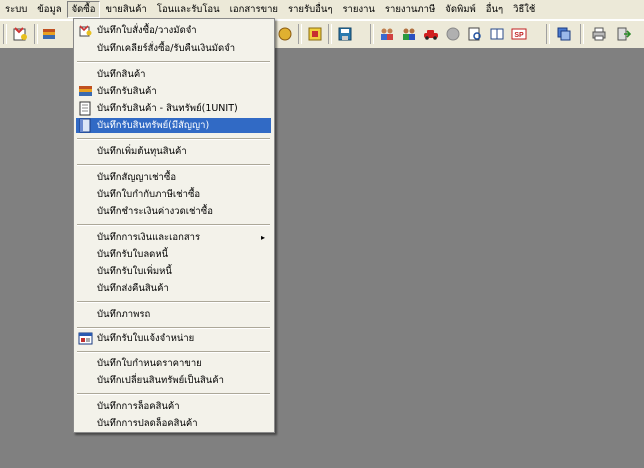 The width and height of the screenshot is (644, 468). I want to click on svg-text: SP, so click(519, 35).